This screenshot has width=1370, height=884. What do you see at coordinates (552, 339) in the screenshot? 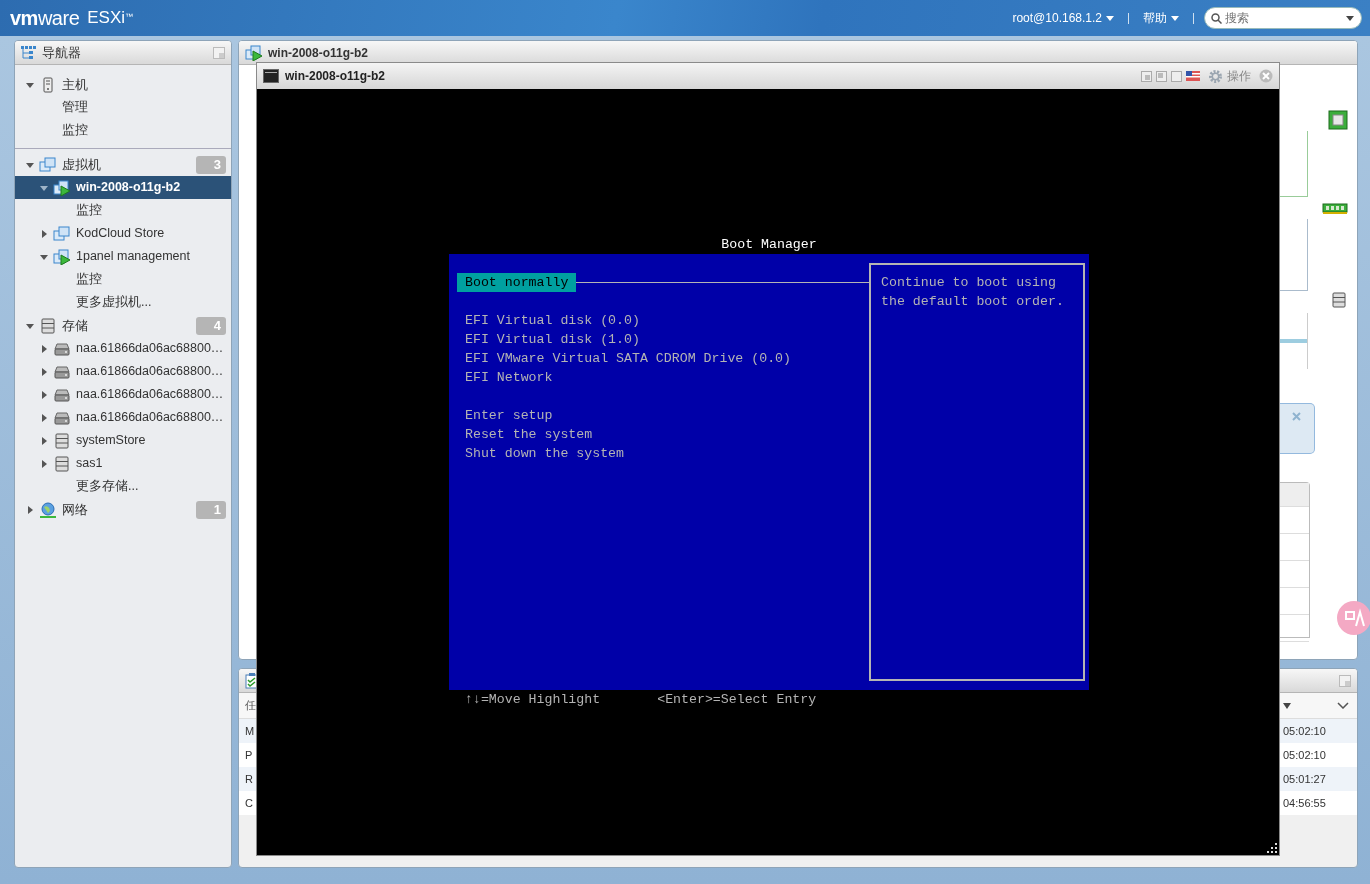
I see `boot-option: EFI Virtual disk (1.0)` at bounding box center [552, 339].